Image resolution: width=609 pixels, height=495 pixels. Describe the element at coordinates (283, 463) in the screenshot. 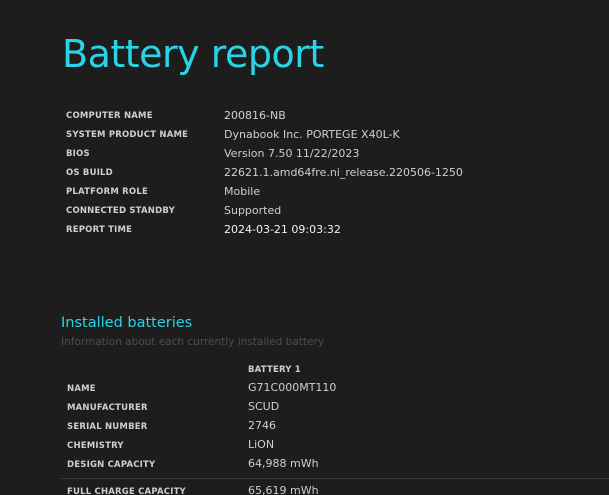

I see `row-value: 64,988 mWh` at that location.